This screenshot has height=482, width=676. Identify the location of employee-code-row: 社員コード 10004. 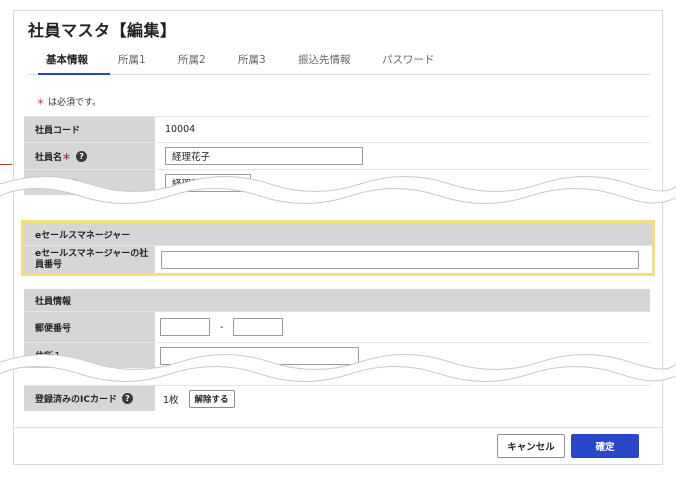
(337, 129).